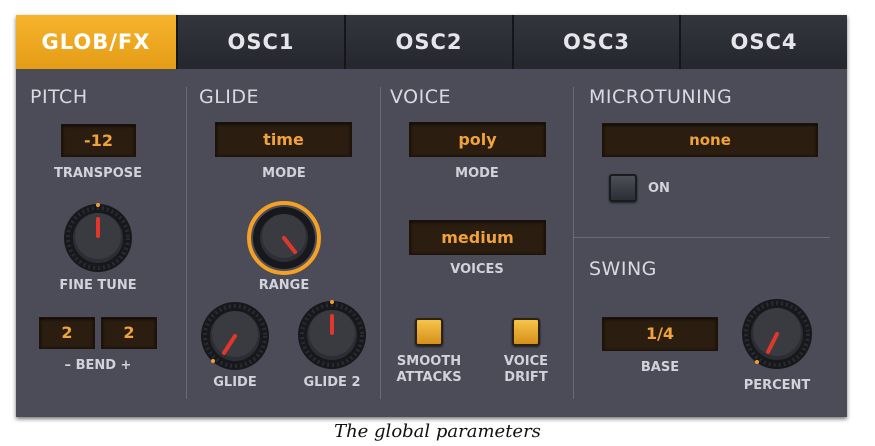 The width and height of the screenshot is (875, 446). Describe the element at coordinates (129, 333) in the screenshot. I see `bend-up-display: 2` at that location.